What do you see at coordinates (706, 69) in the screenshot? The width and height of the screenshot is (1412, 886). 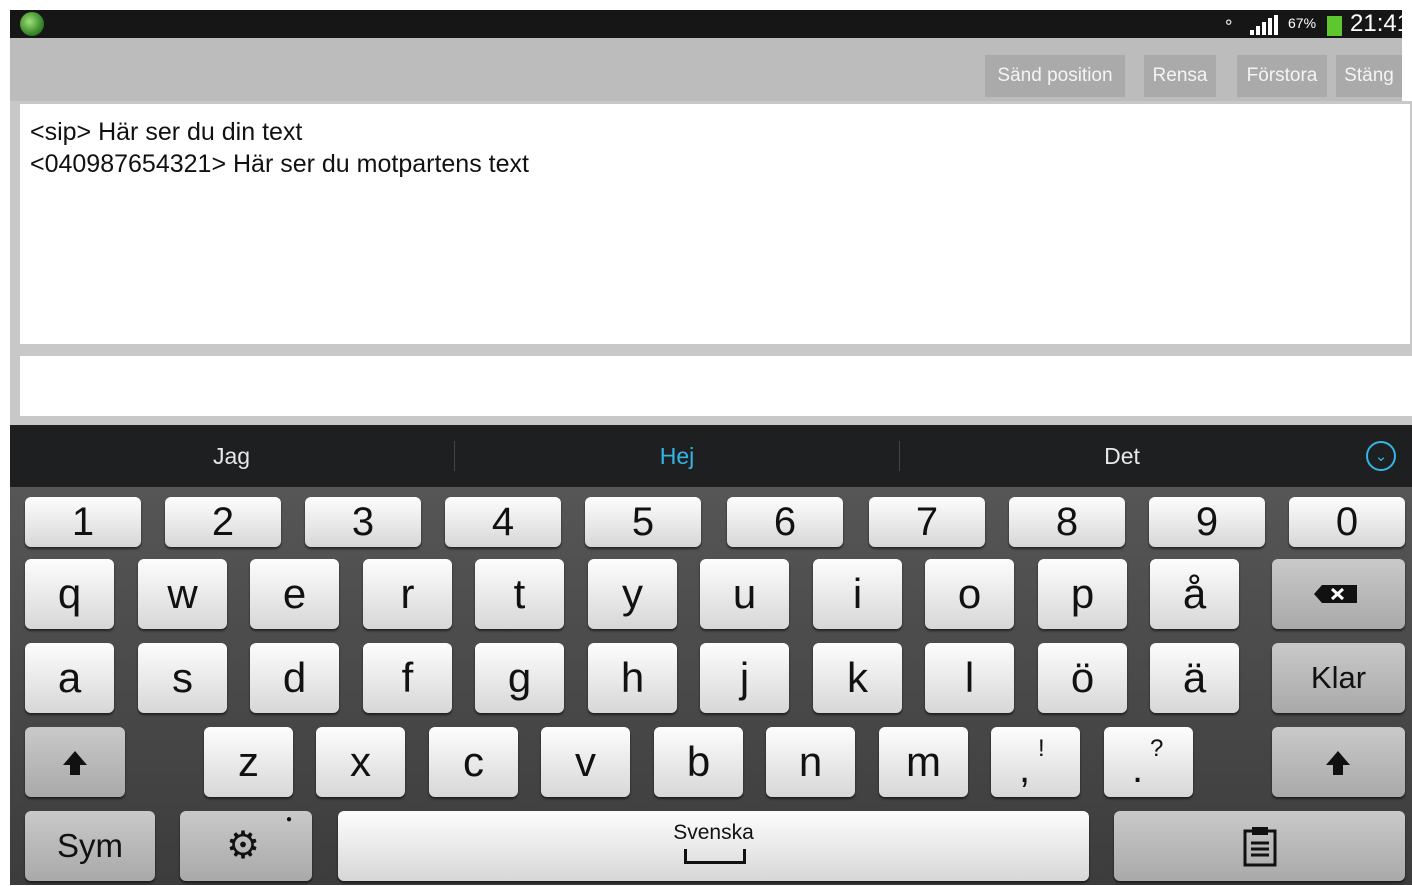 I see `toolbar: Sänd position Rensa Förstora Stäng` at bounding box center [706, 69].